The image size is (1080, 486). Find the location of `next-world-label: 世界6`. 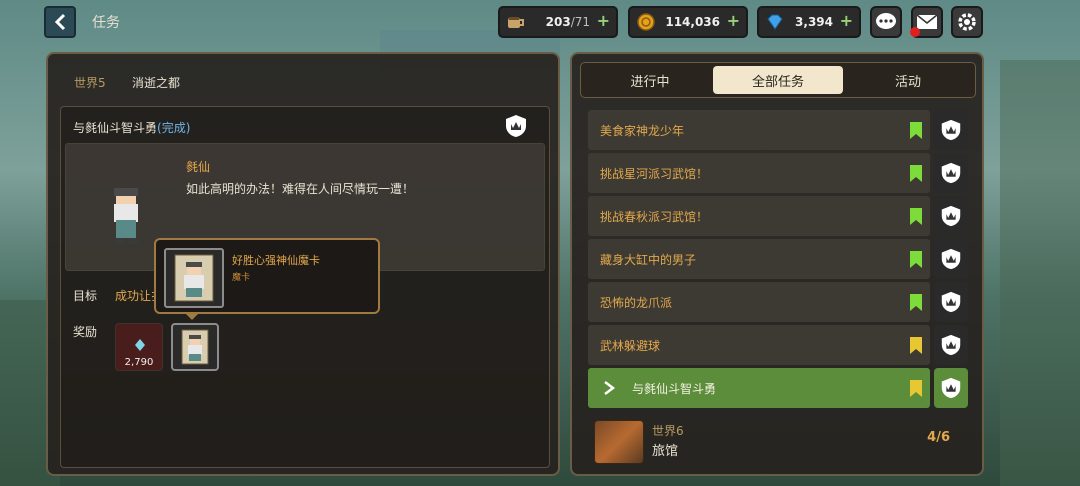

next-world-label: 世界6 is located at coordinates (668, 431).